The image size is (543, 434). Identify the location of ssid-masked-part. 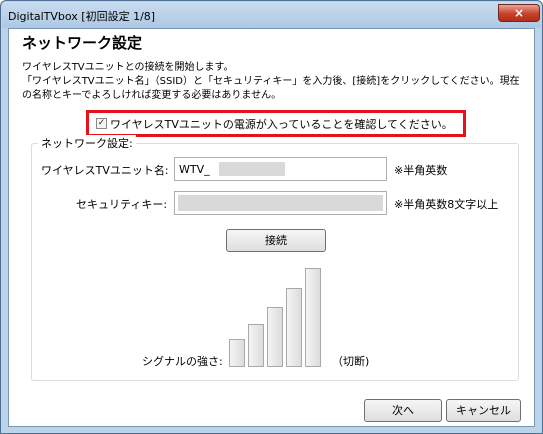
(252, 169).